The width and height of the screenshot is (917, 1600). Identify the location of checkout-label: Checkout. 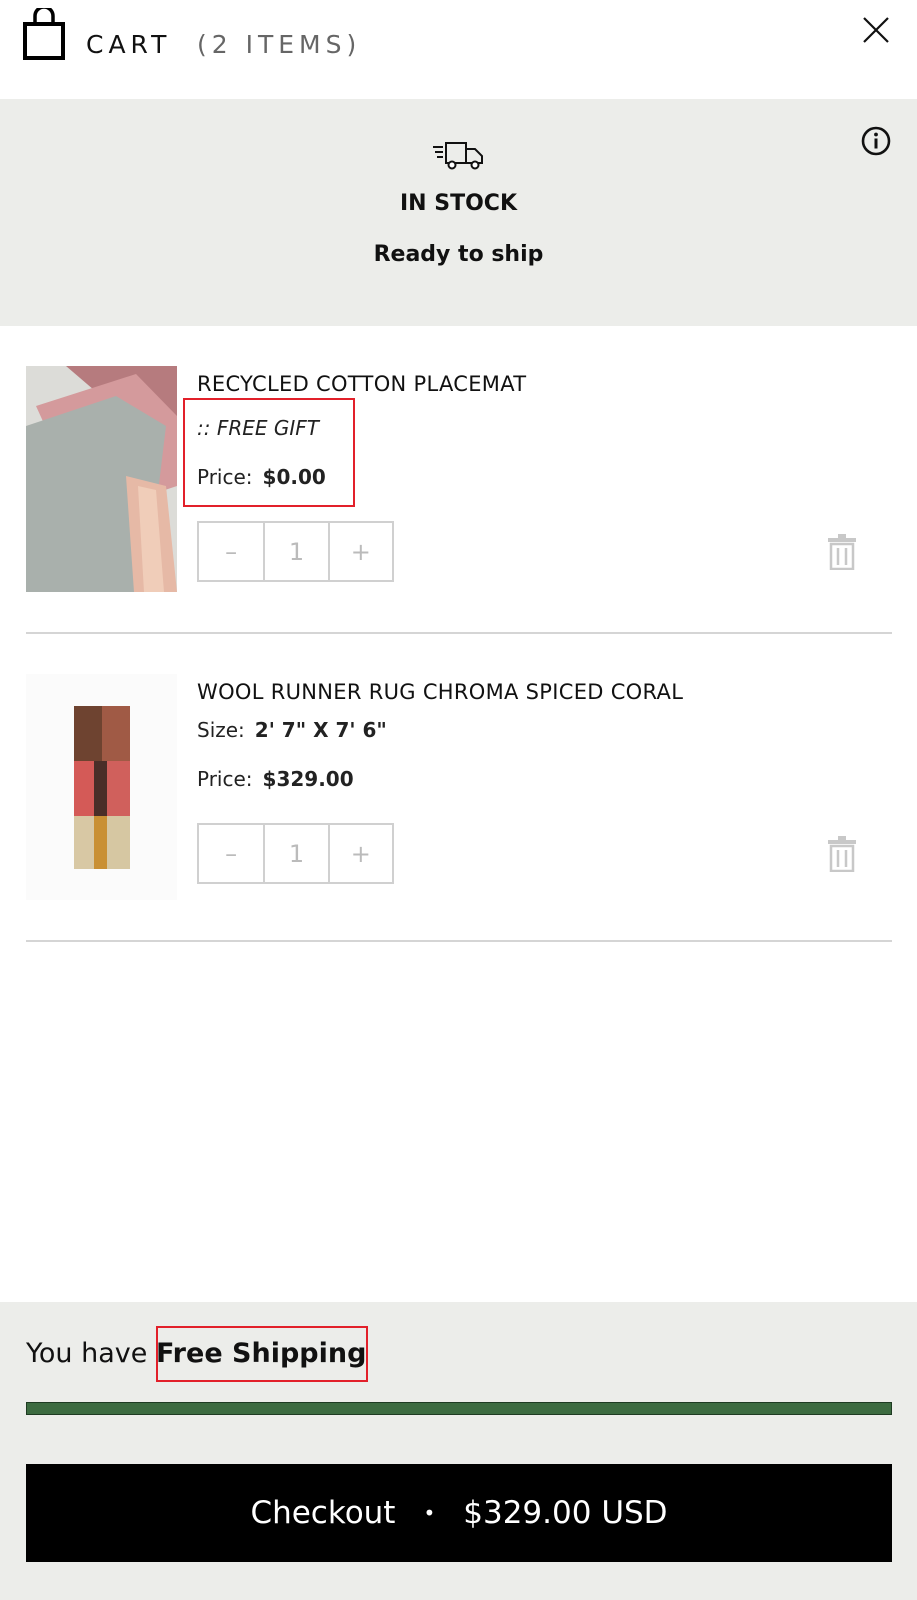
(323, 1513).